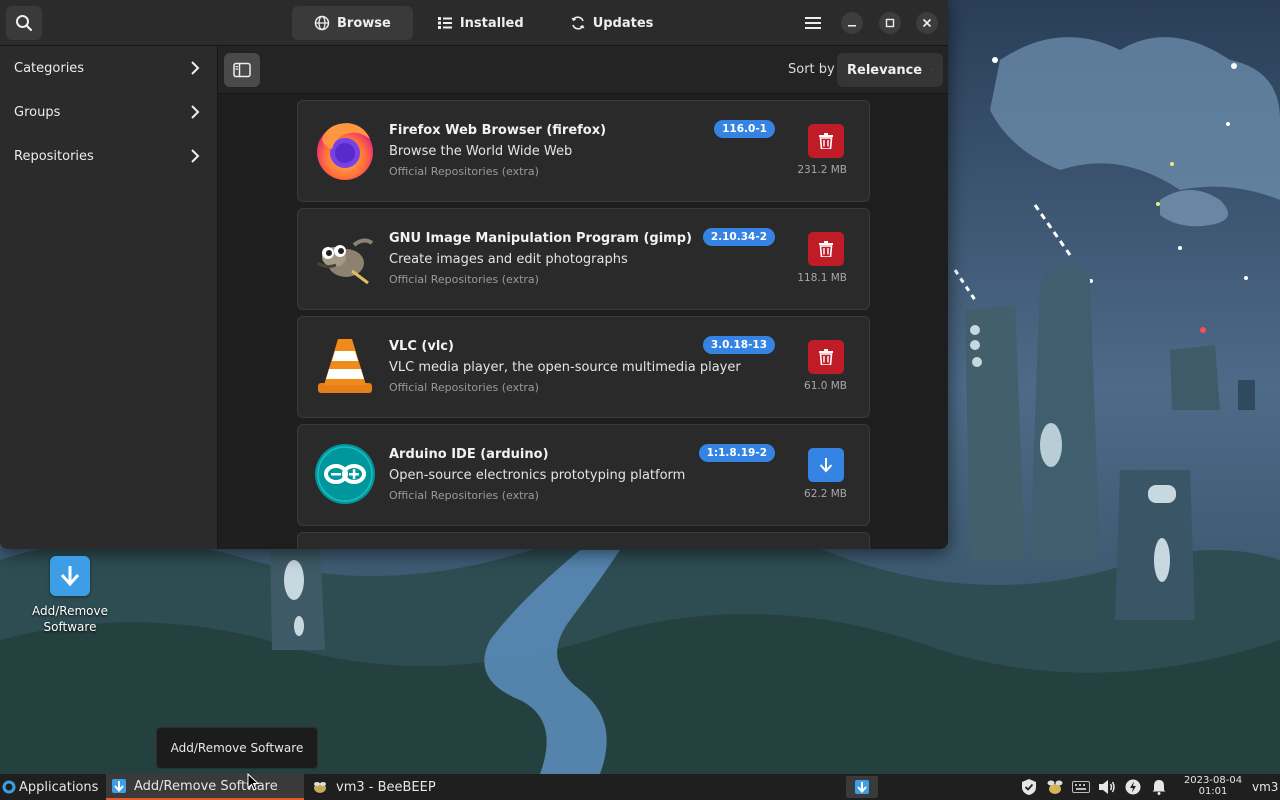 The height and width of the screenshot is (800, 1280). I want to click on tab-installed: Installed, so click(480, 23).